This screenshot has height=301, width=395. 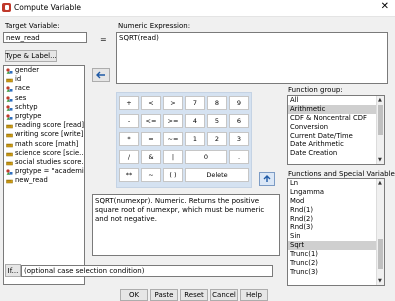 I want to click on variable-label: prgtype, so click(x=28, y=115).